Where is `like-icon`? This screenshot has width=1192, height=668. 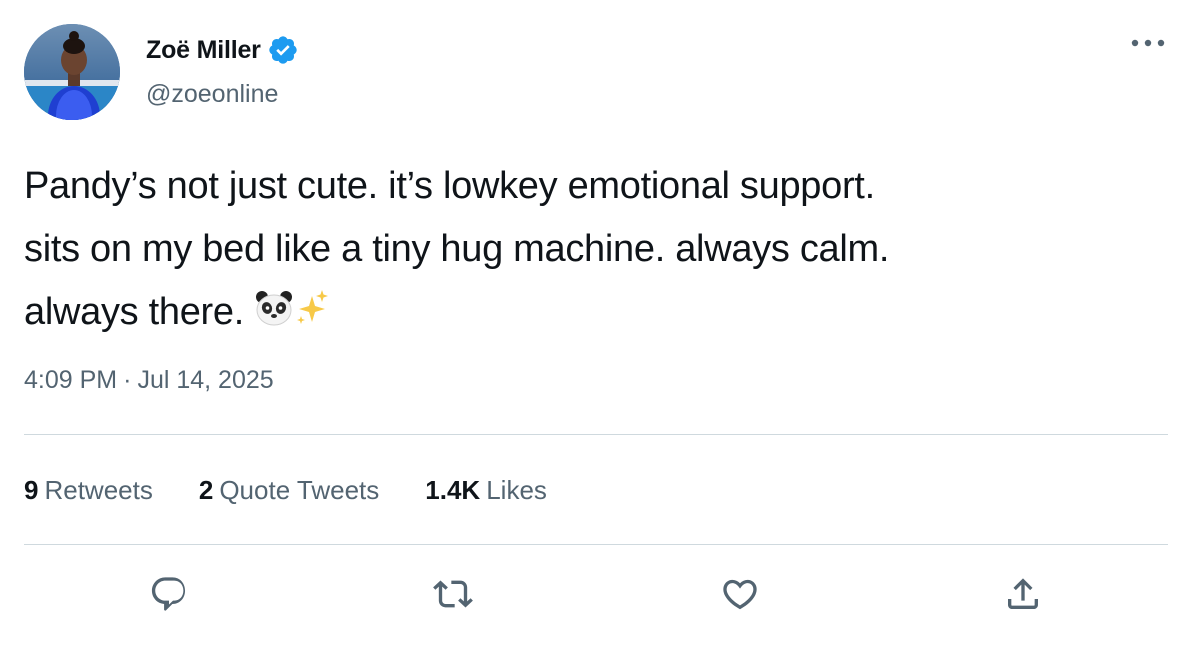 like-icon is located at coordinates (740, 594).